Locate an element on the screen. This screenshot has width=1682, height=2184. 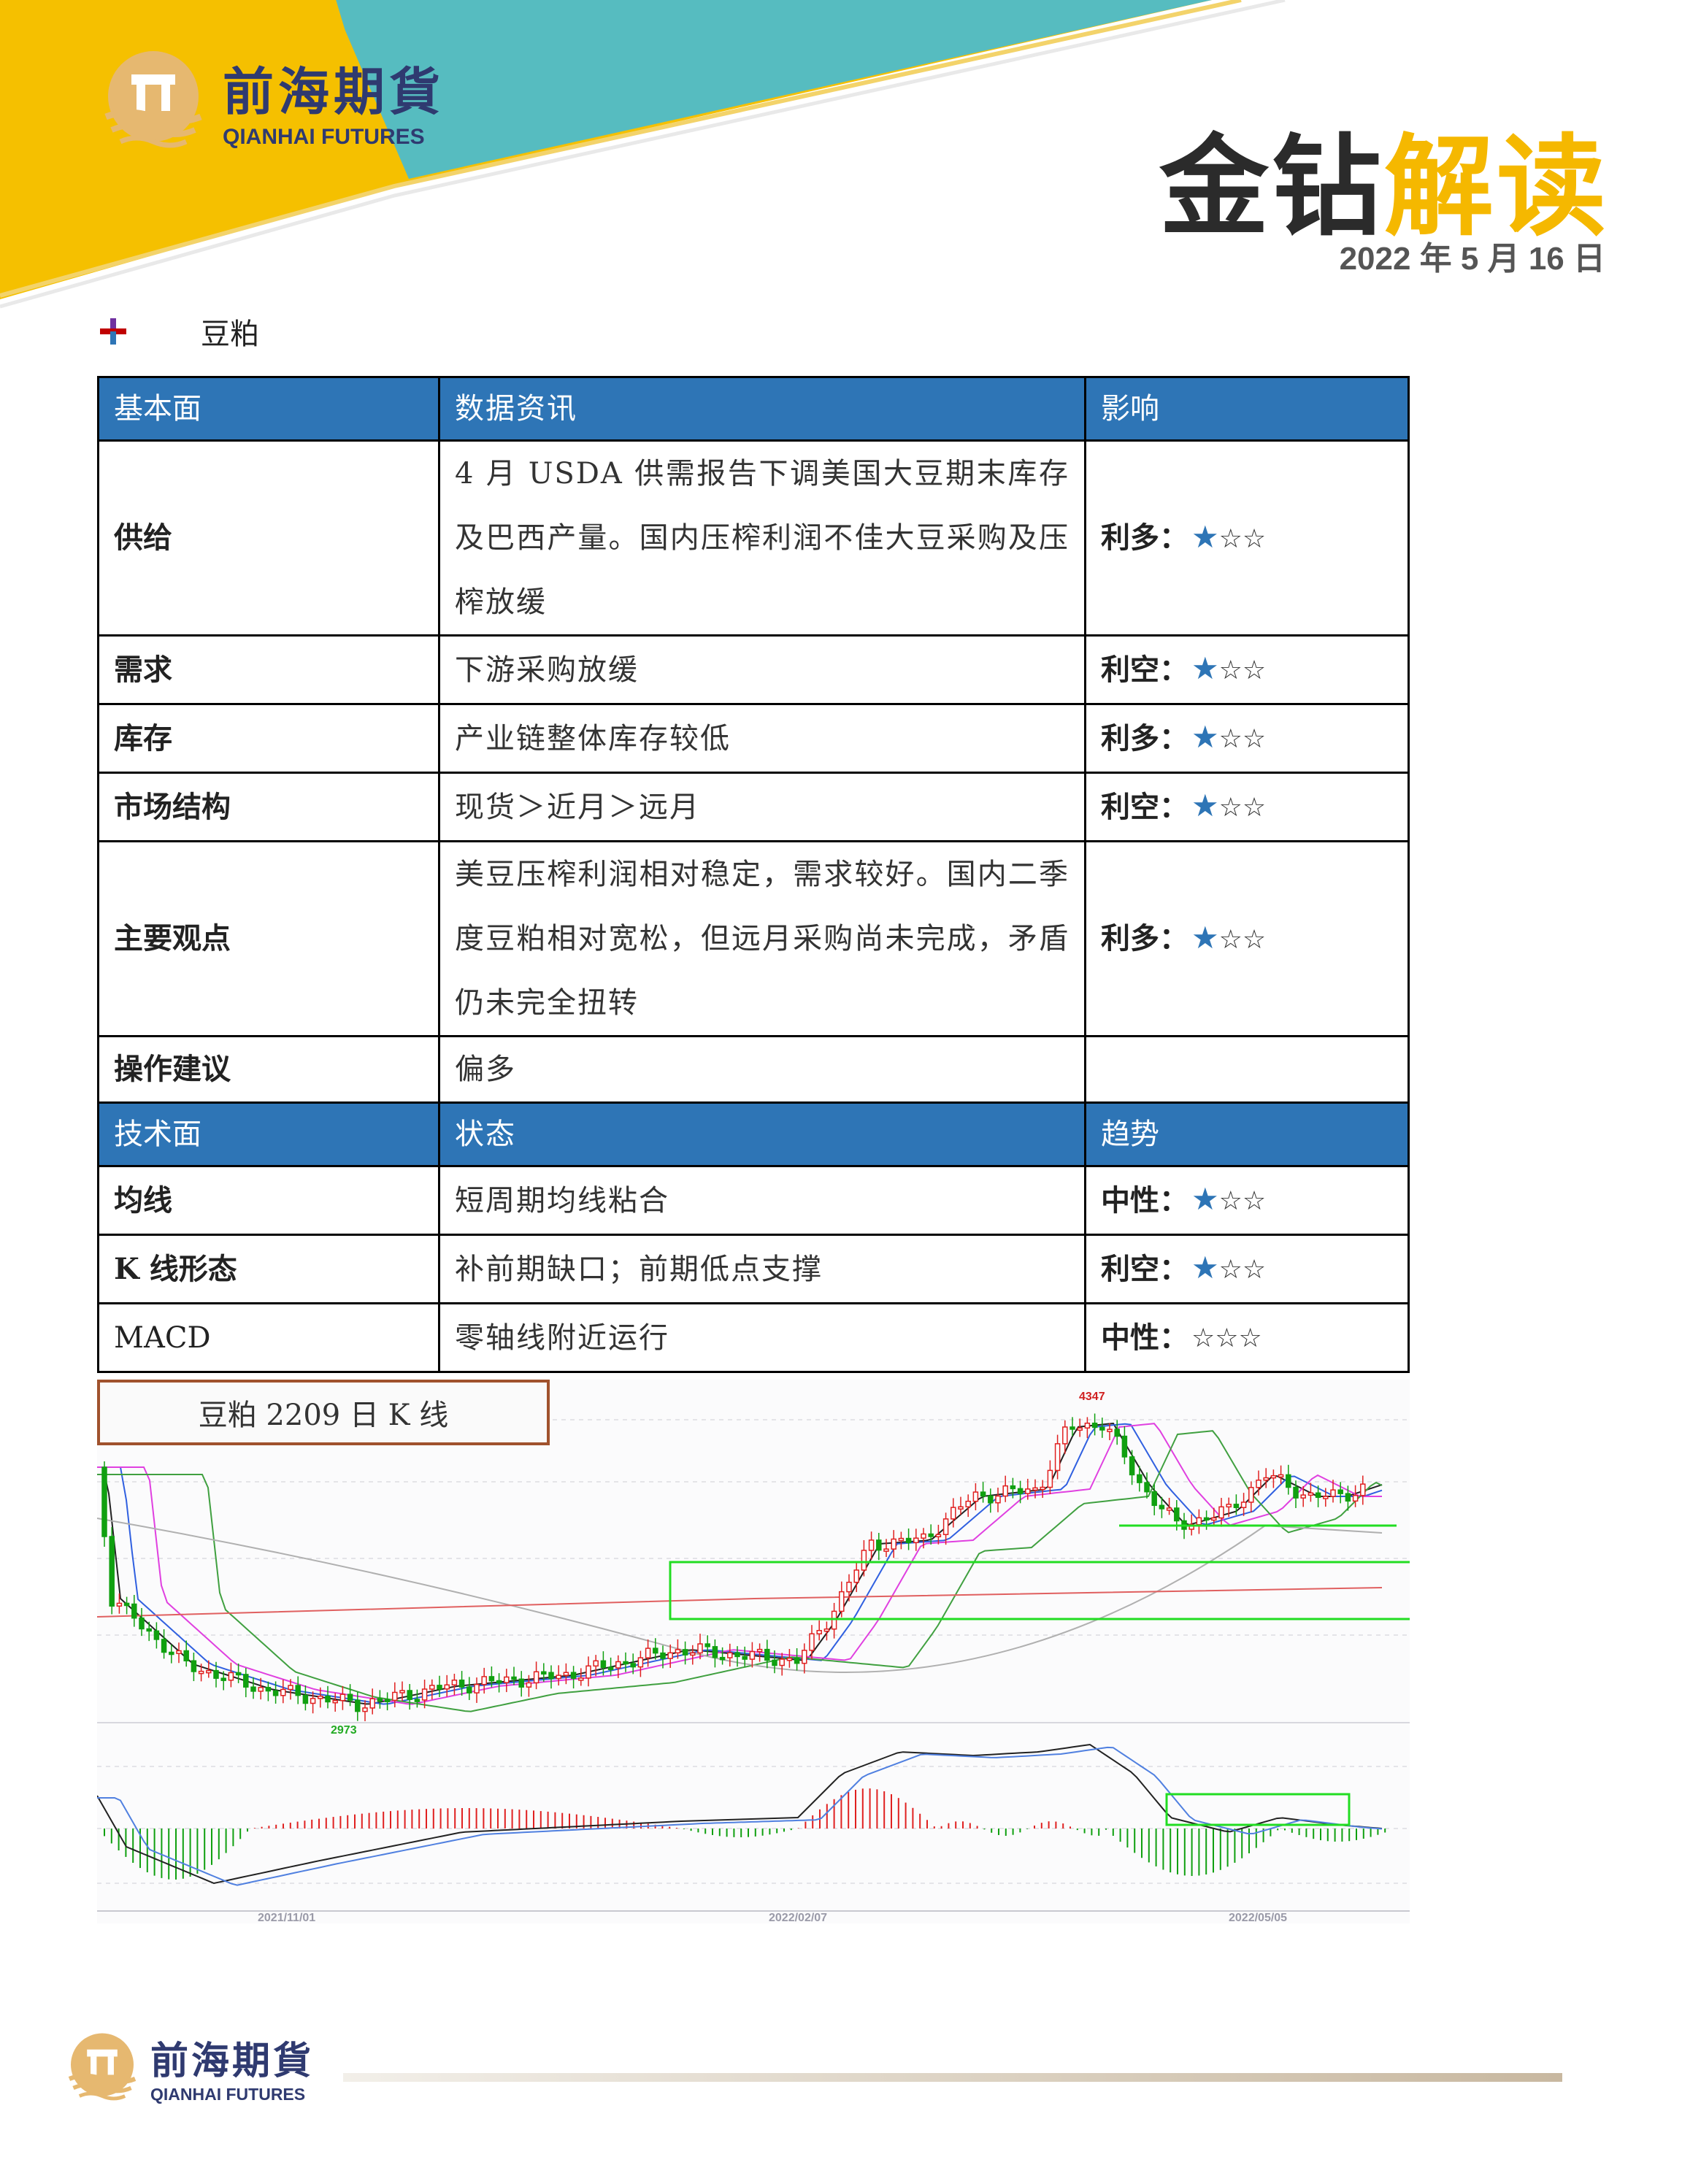
impact-cell: 利多： ★☆☆ is located at coordinates (1247, 738).